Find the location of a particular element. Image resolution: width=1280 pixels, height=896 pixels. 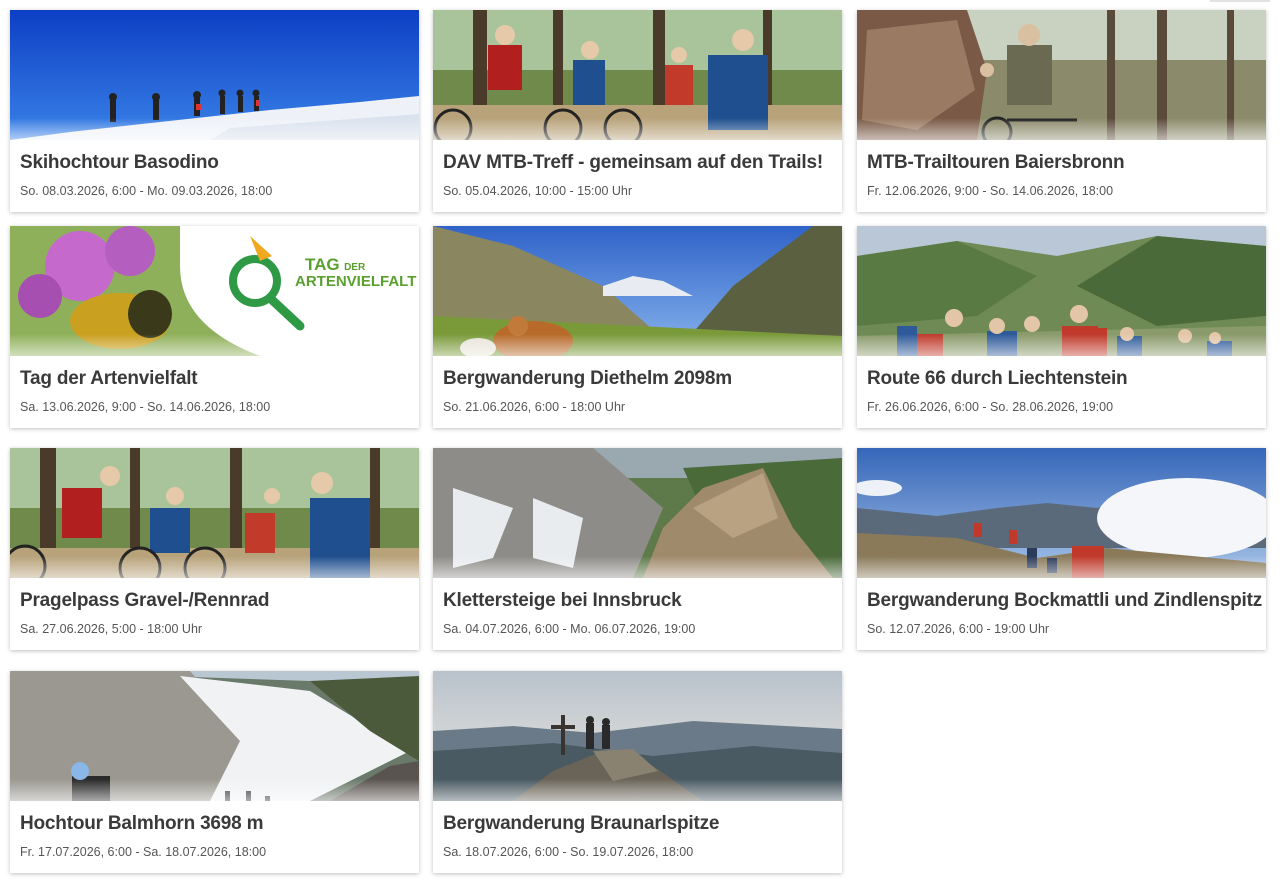

event-title: Bergwanderung Diethelm 2098m is located at coordinates (587, 379).